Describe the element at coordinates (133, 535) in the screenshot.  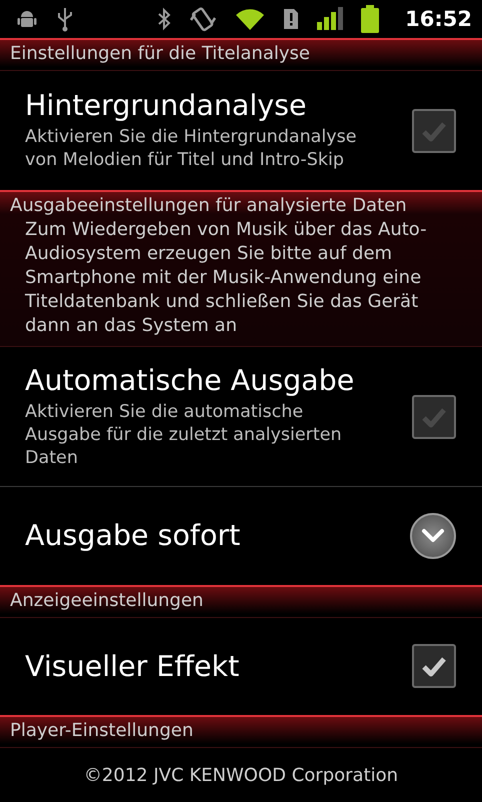
I see `setting-title: Ausgabe sofort` at that location.